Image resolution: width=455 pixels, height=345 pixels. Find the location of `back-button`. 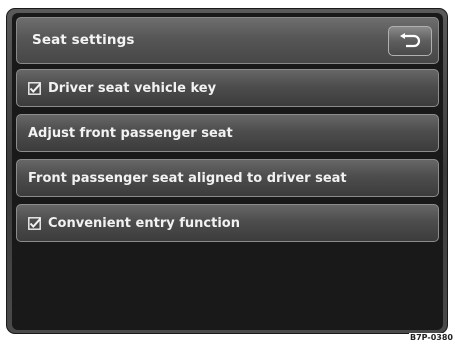

back-button is located at coordinates (410, 41).